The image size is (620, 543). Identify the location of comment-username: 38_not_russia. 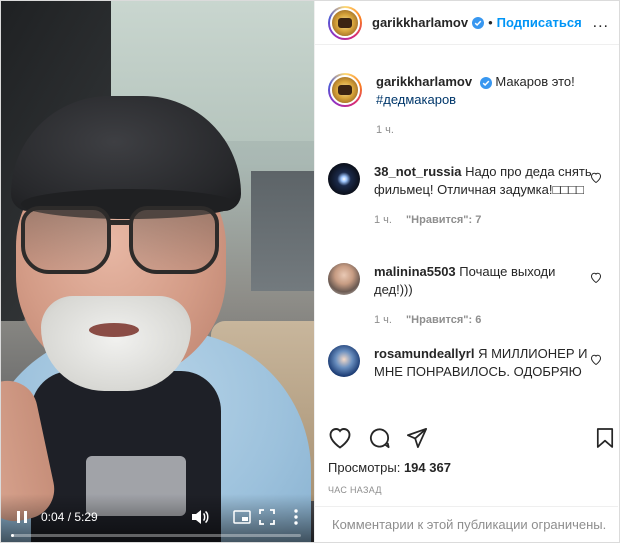
(417, 171).